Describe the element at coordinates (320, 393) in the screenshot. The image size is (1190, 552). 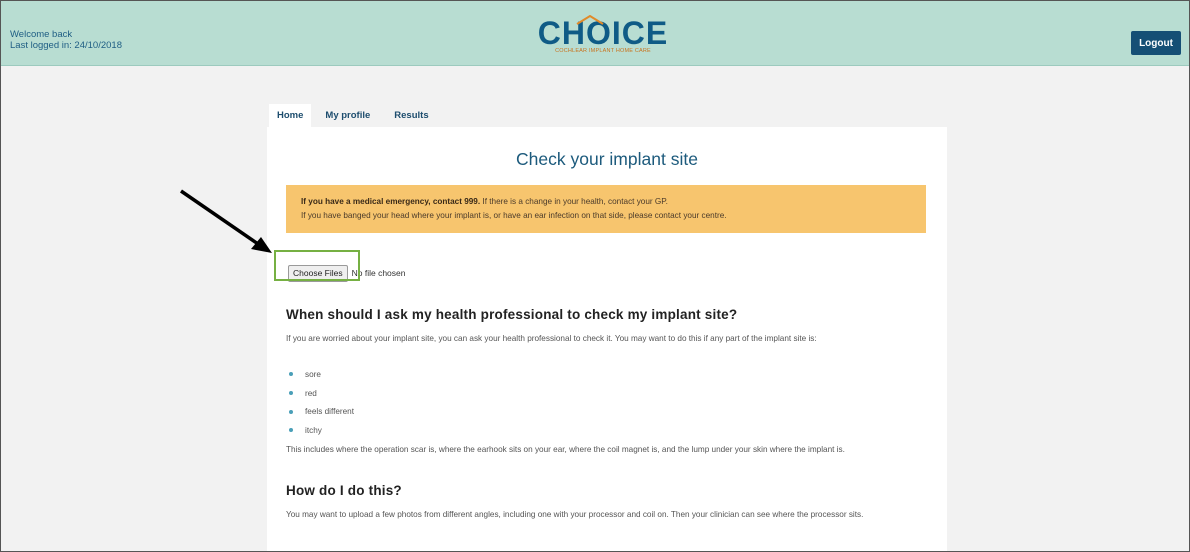
I see `list-item: red` at that location.